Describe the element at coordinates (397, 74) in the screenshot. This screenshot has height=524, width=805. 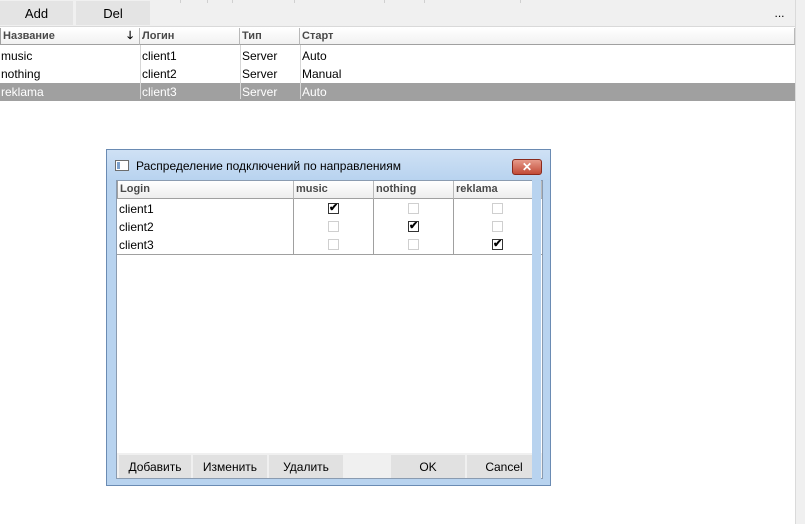
I see `table-row: nothing client2 Server Manual` at that location.